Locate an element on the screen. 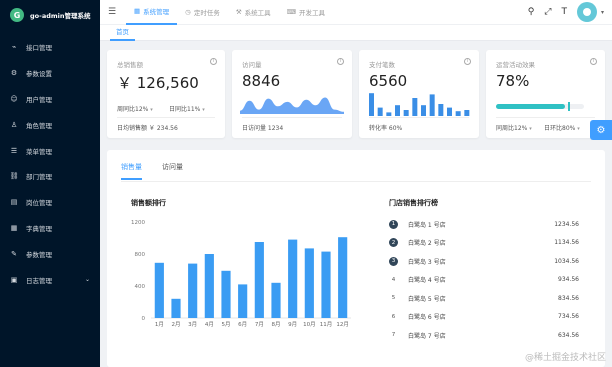  store-name: 白鹭岛 2 号店 is located at coordinates (427, 243).